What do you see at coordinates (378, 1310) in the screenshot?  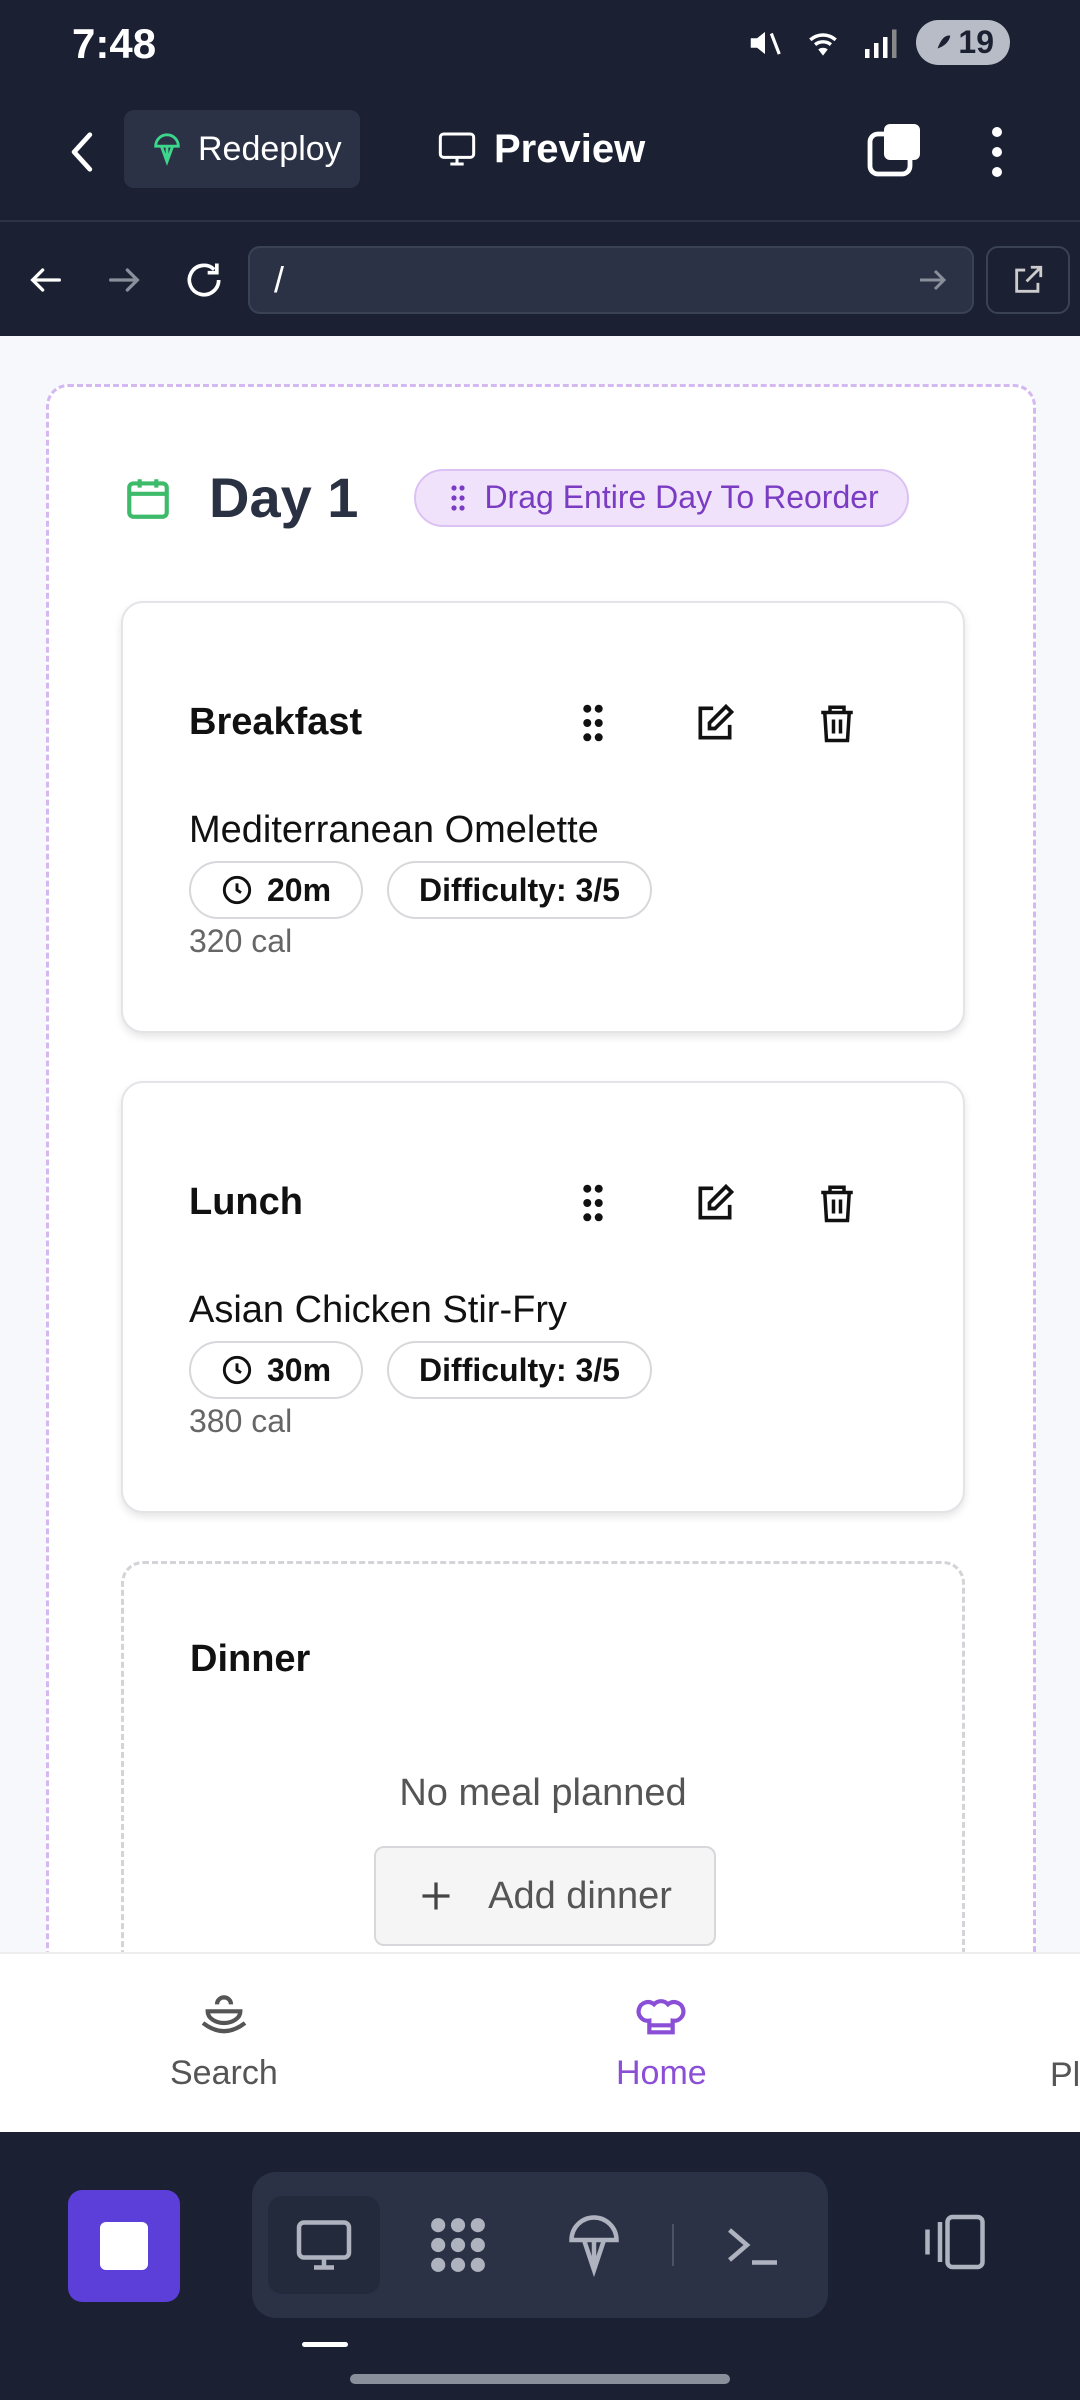 I see `meal-name: Asian Chicken Stir-Fry` at bounding box center [378, 1310].